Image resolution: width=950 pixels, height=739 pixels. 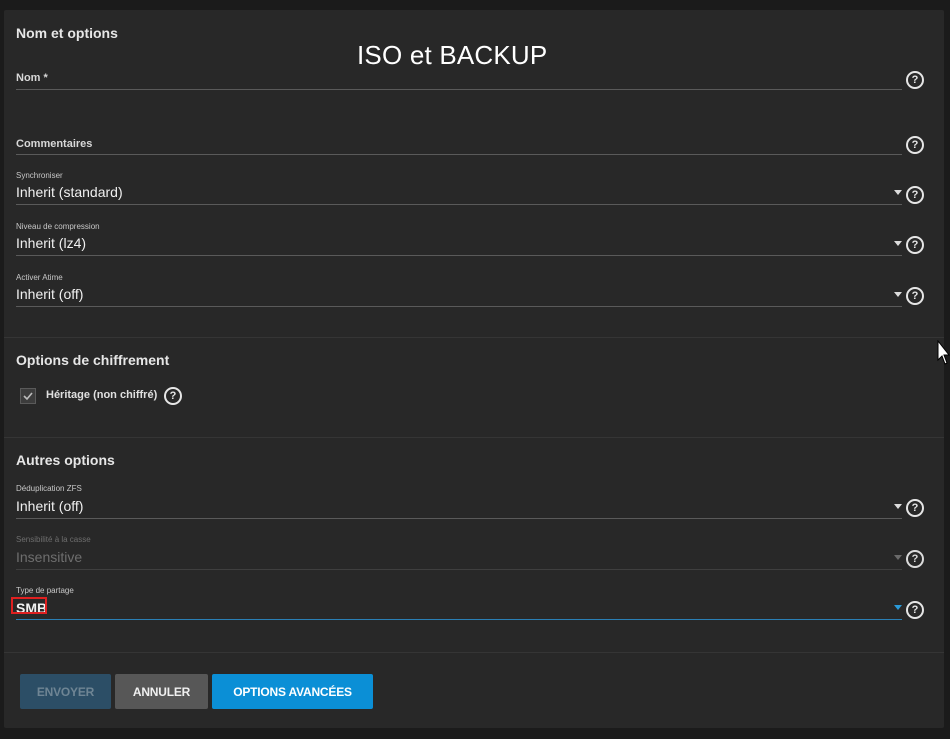 What do you see at coordinates (39, 277) in the screenshot?
I see `atime-label: Activer Atime` at bounding box center [39, 277].